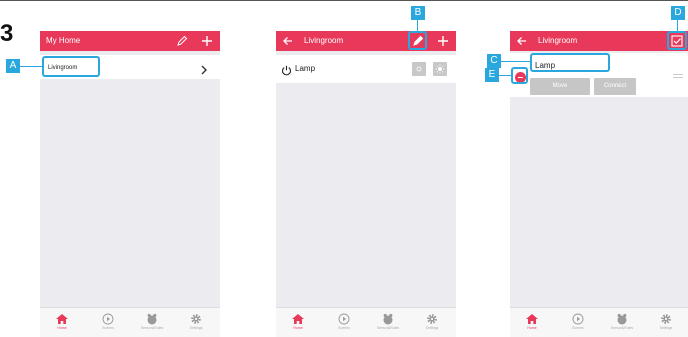 The image size is (688, 337). Describe the element at coordinates (515, 61) in the screenshot. I see `callout-c-leader` at that location.